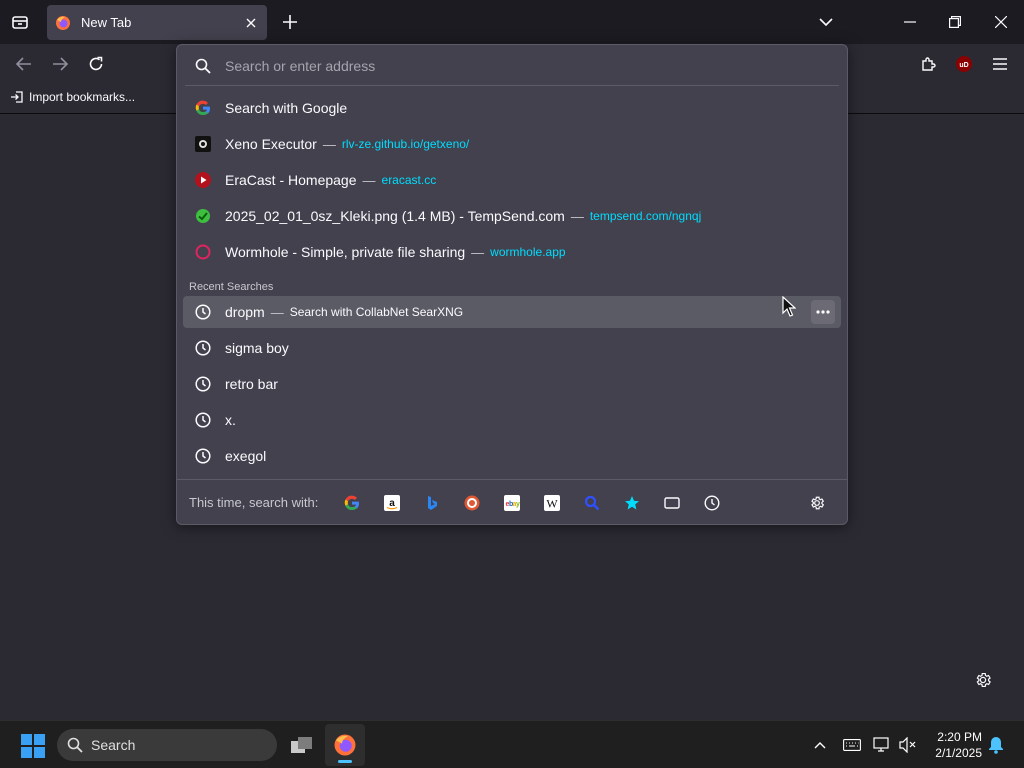 This screenshot has width=1024, height=768. I want to click on tab-new-tab: New Tab, so click(157, 22).